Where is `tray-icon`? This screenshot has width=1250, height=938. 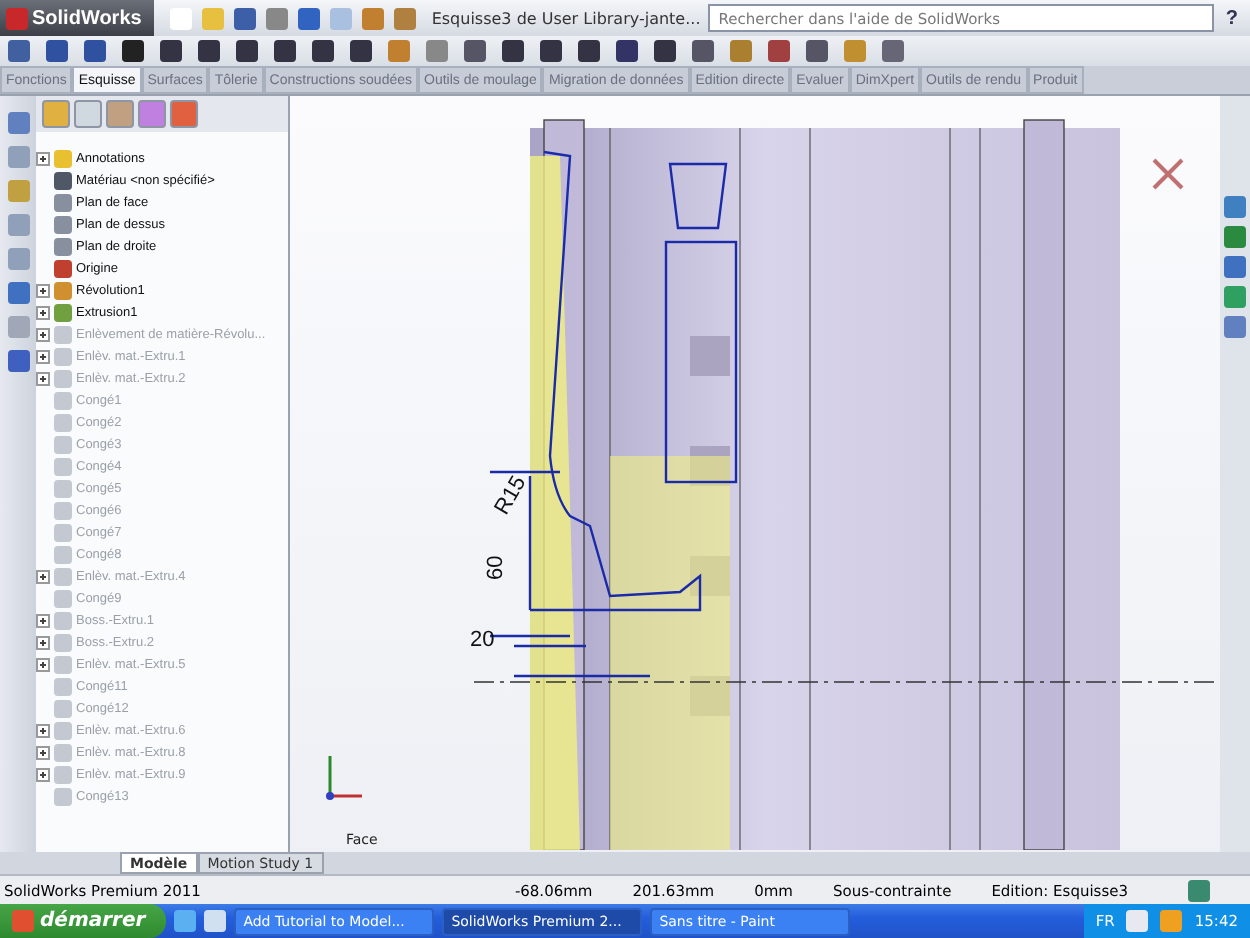 tray-icon is located at coordinates (1137, 921).